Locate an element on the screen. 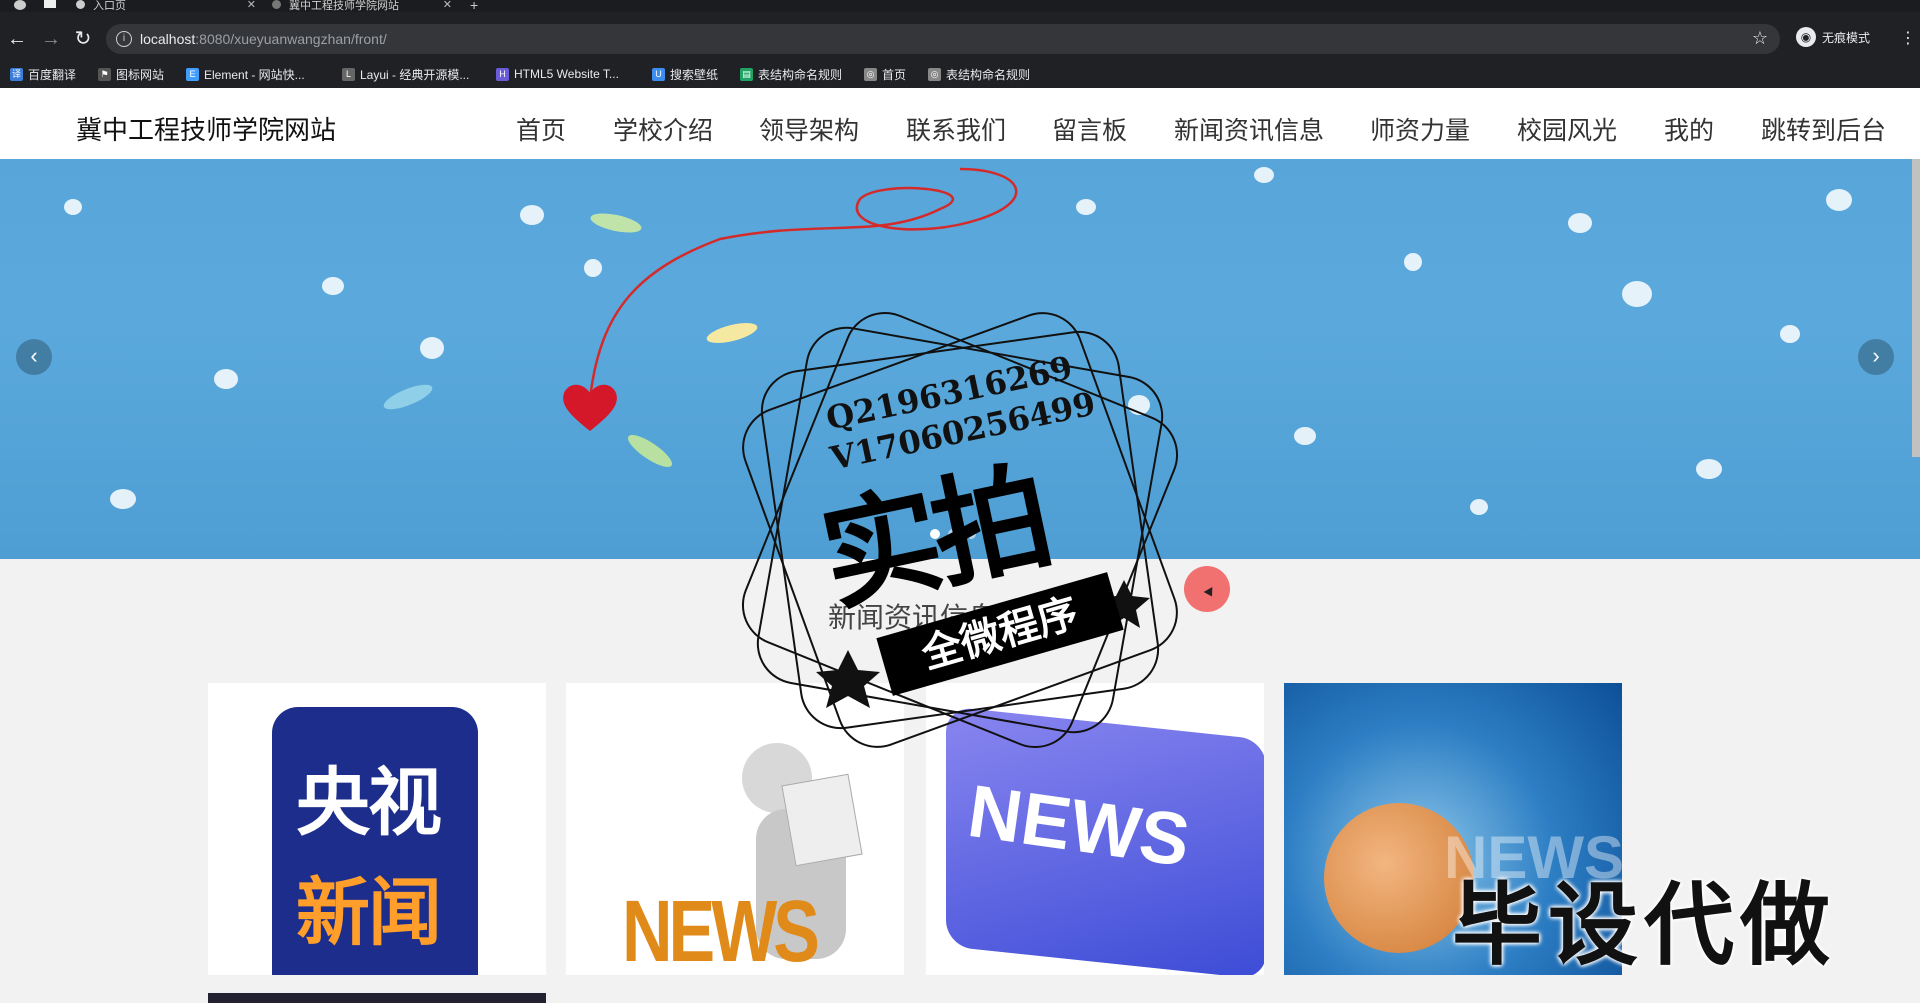 This screenshot has width=1920, height=1003. news-image: 央视 新闻 is located at coordinates (375, 841).